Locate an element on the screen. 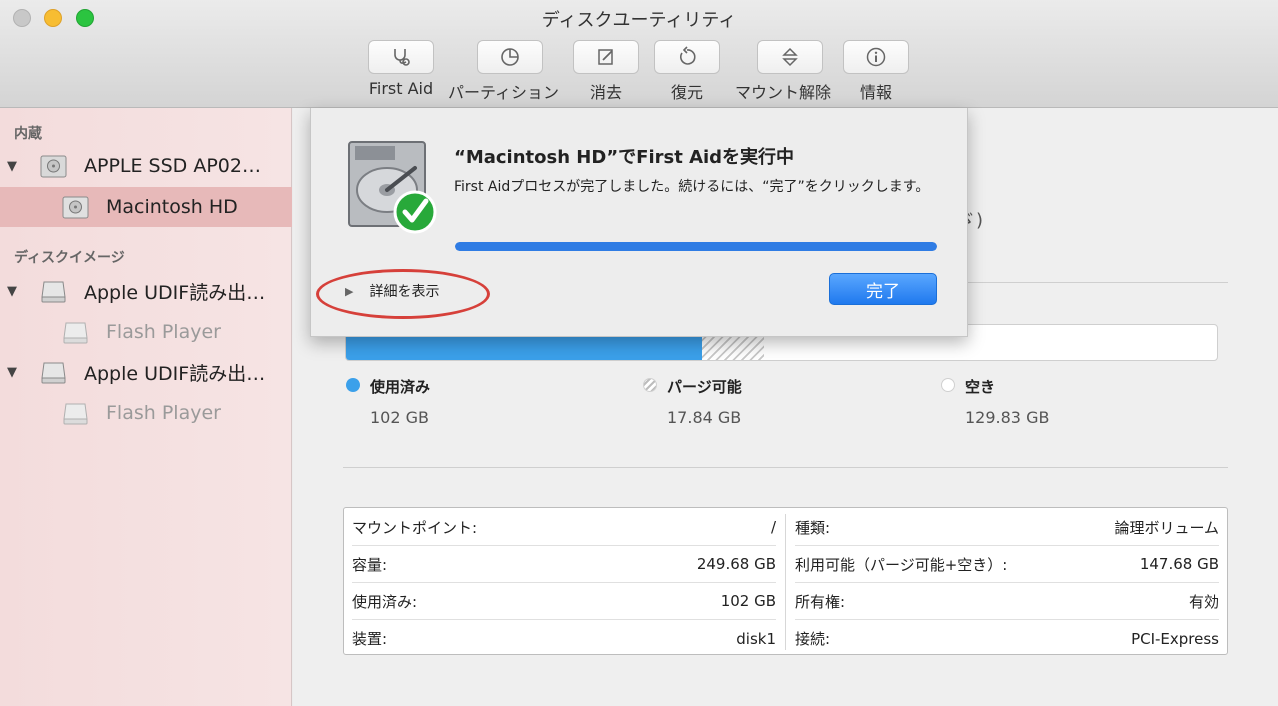 This screenshot has width=1278, height=706. info-row-used: 使用済み: 102 GB is located at coordinates (564, 601).